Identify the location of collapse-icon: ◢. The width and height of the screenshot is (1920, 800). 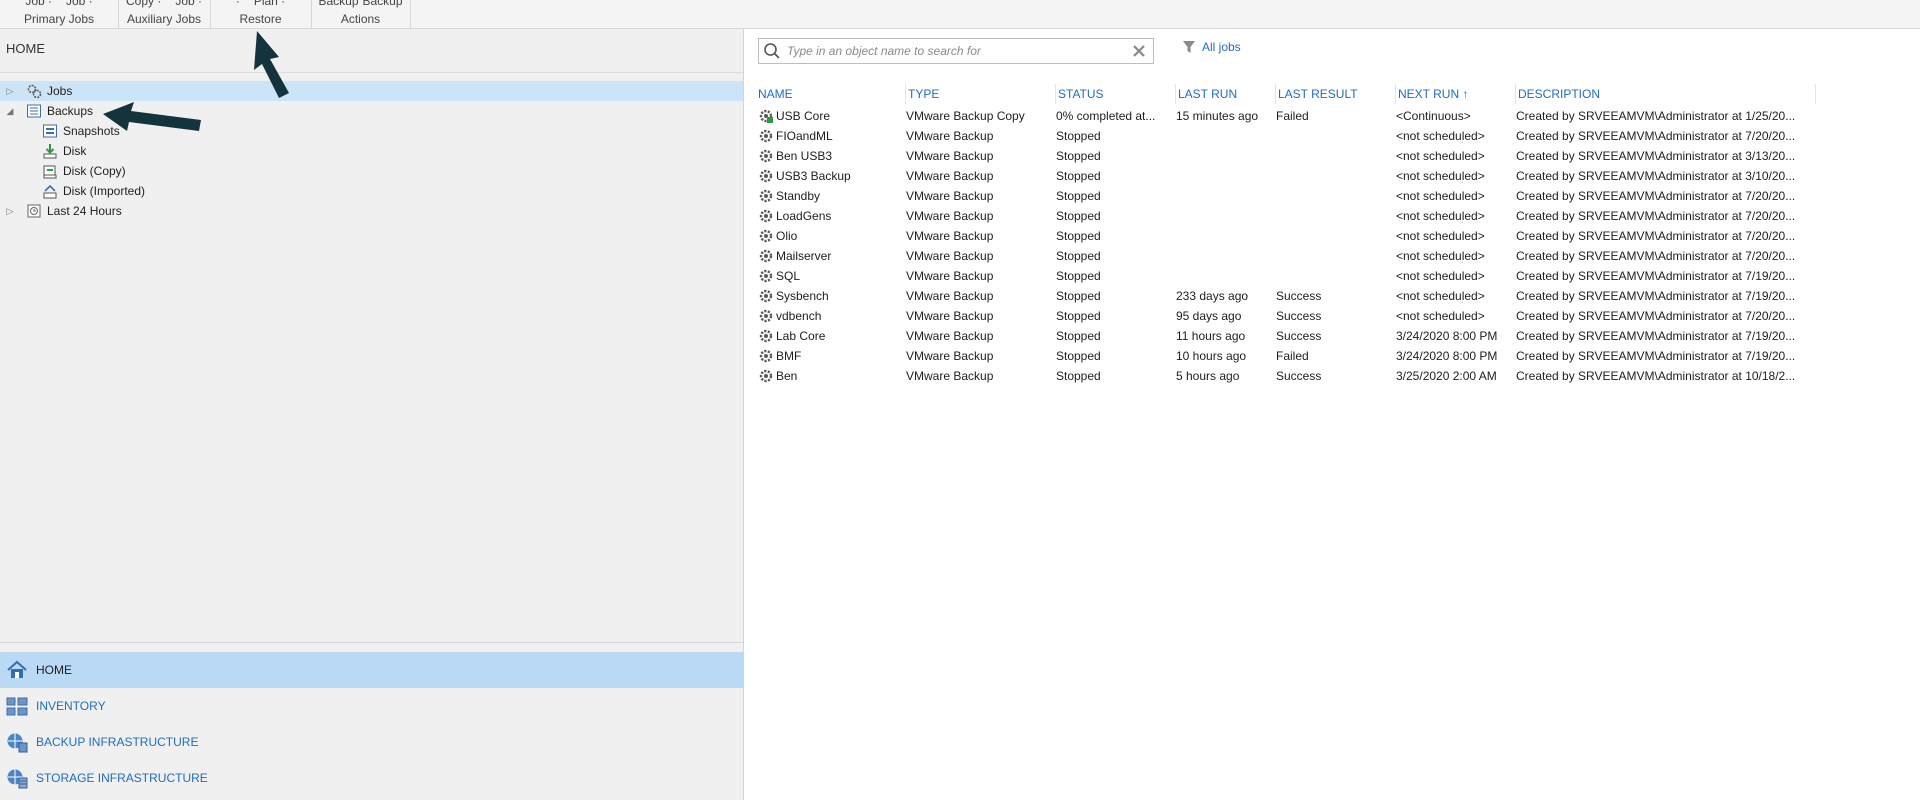
(10, 111).